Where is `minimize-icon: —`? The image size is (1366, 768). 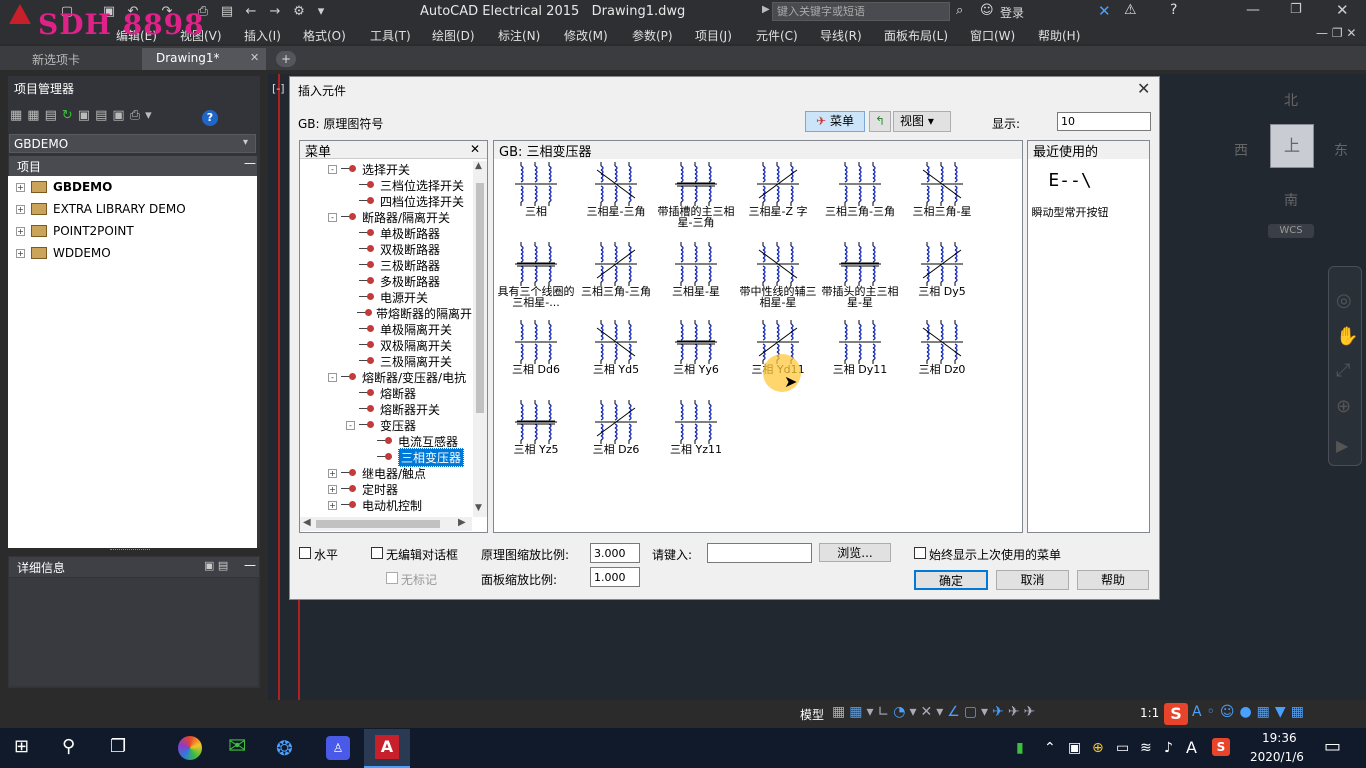 minimize-icon: — is located at coordinates (1253, 10).